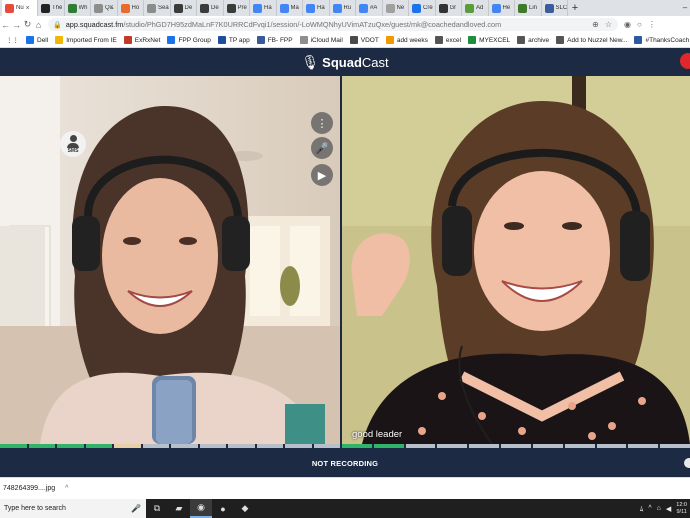  I want to click on network-icon: ⌂, so click(659, 508).